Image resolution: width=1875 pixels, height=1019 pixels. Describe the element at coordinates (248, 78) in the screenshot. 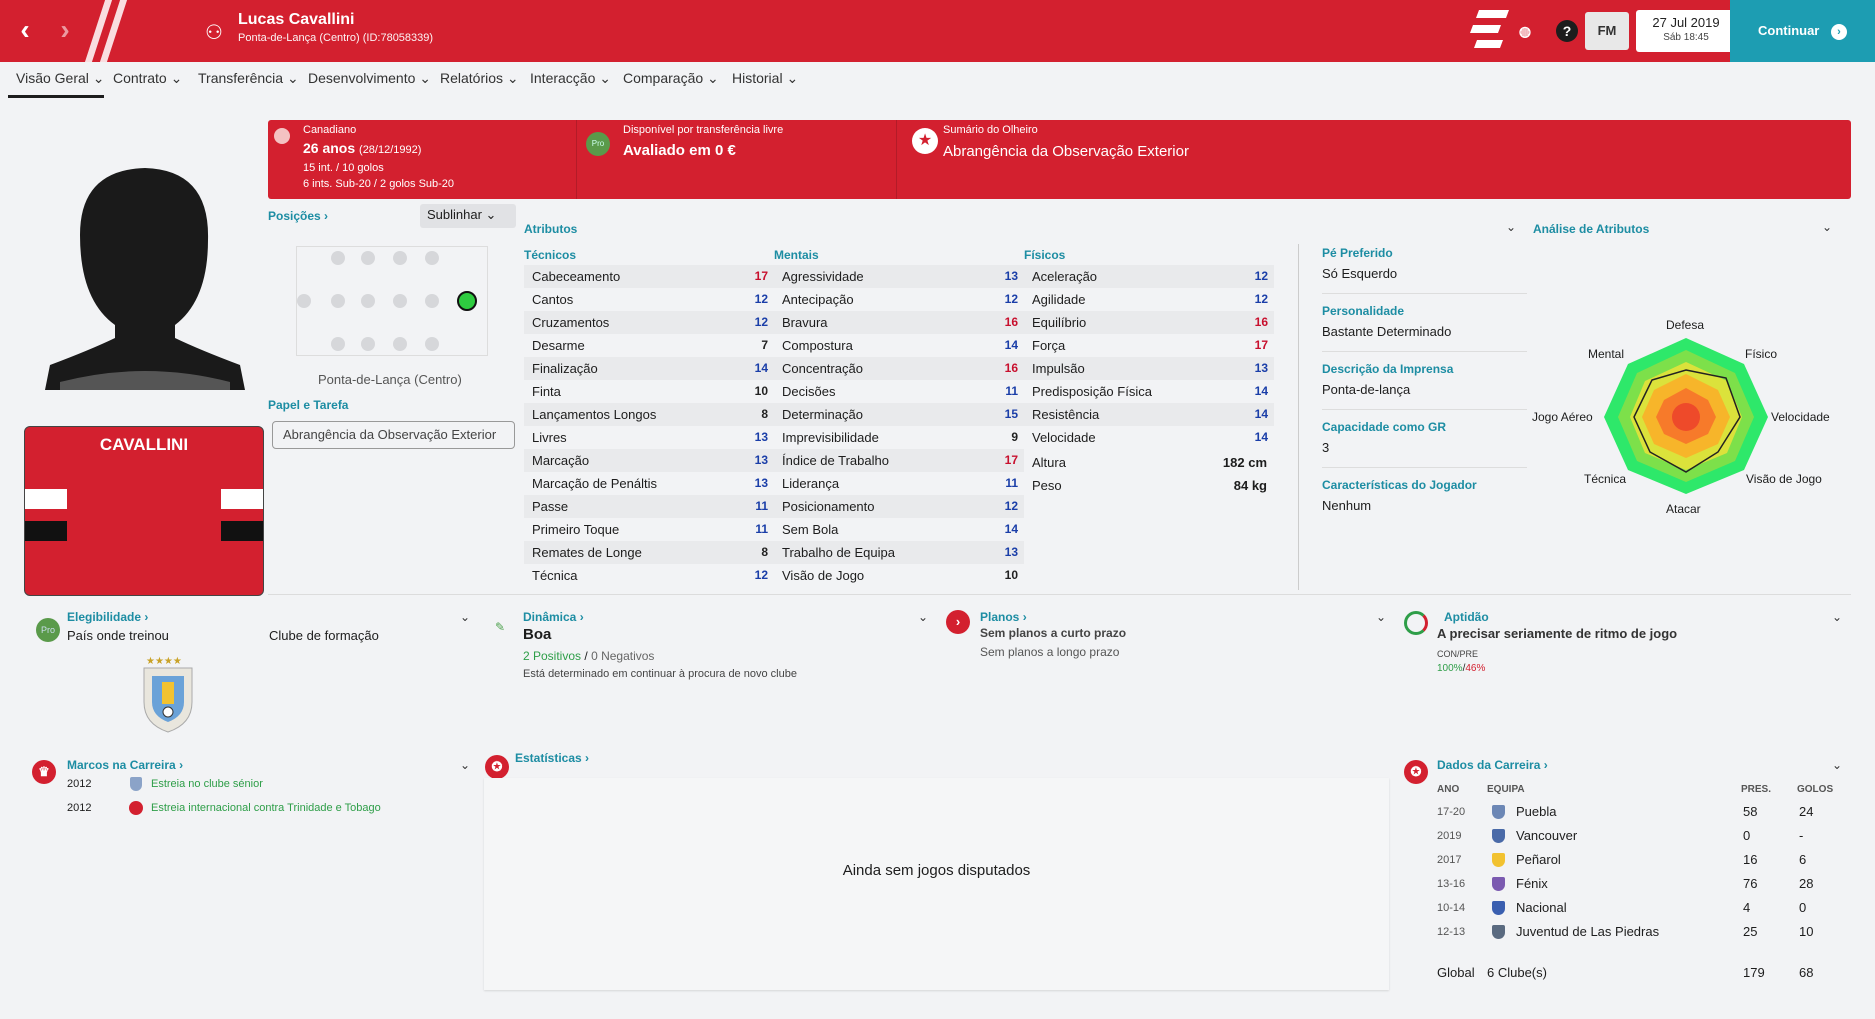

I see `tab-transferencia: Transferência ⌄` at that location.